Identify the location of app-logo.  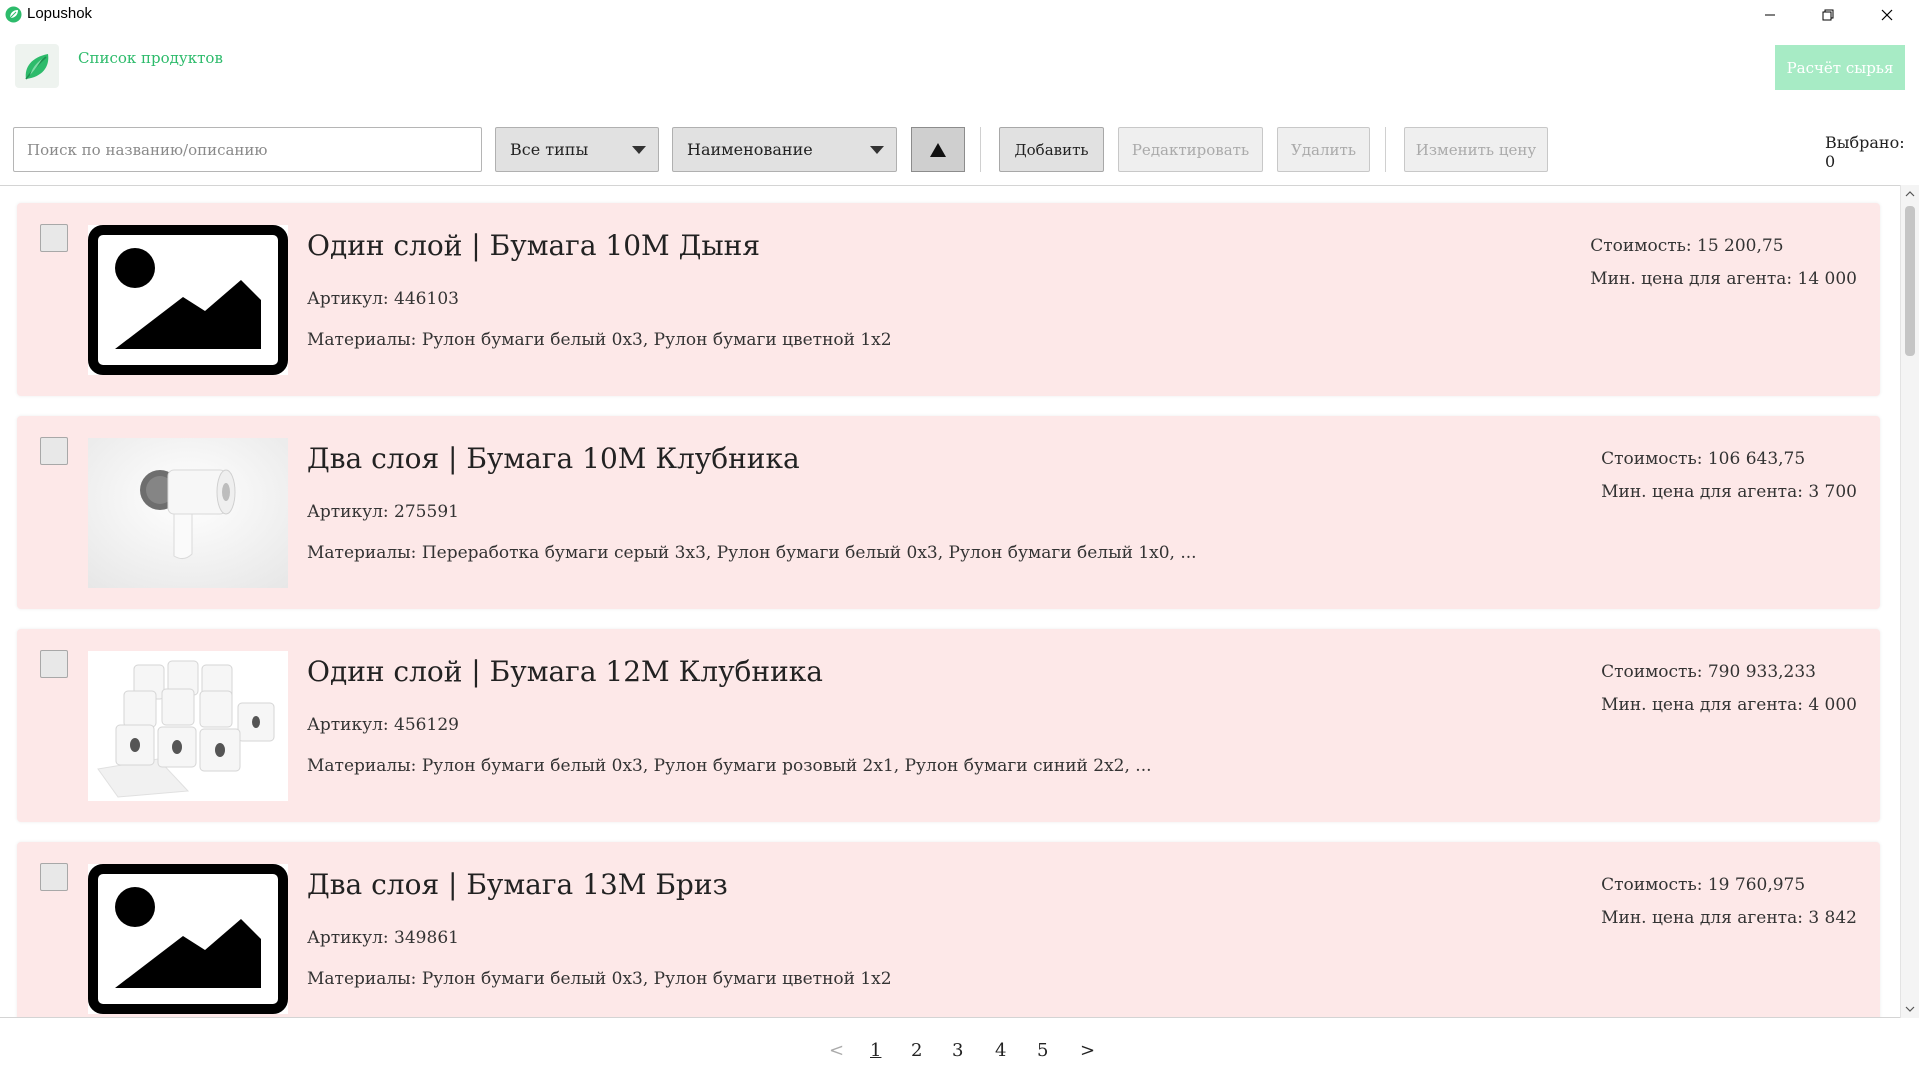
(37, 66).